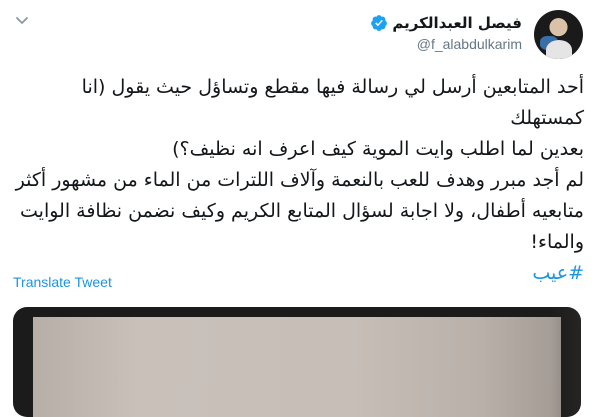 Image resolution: width=598 pixels, height=417 pixels. Describe the element at coordinates (566, 362) in the screenshot. I see `video-frame-shade` at that location.